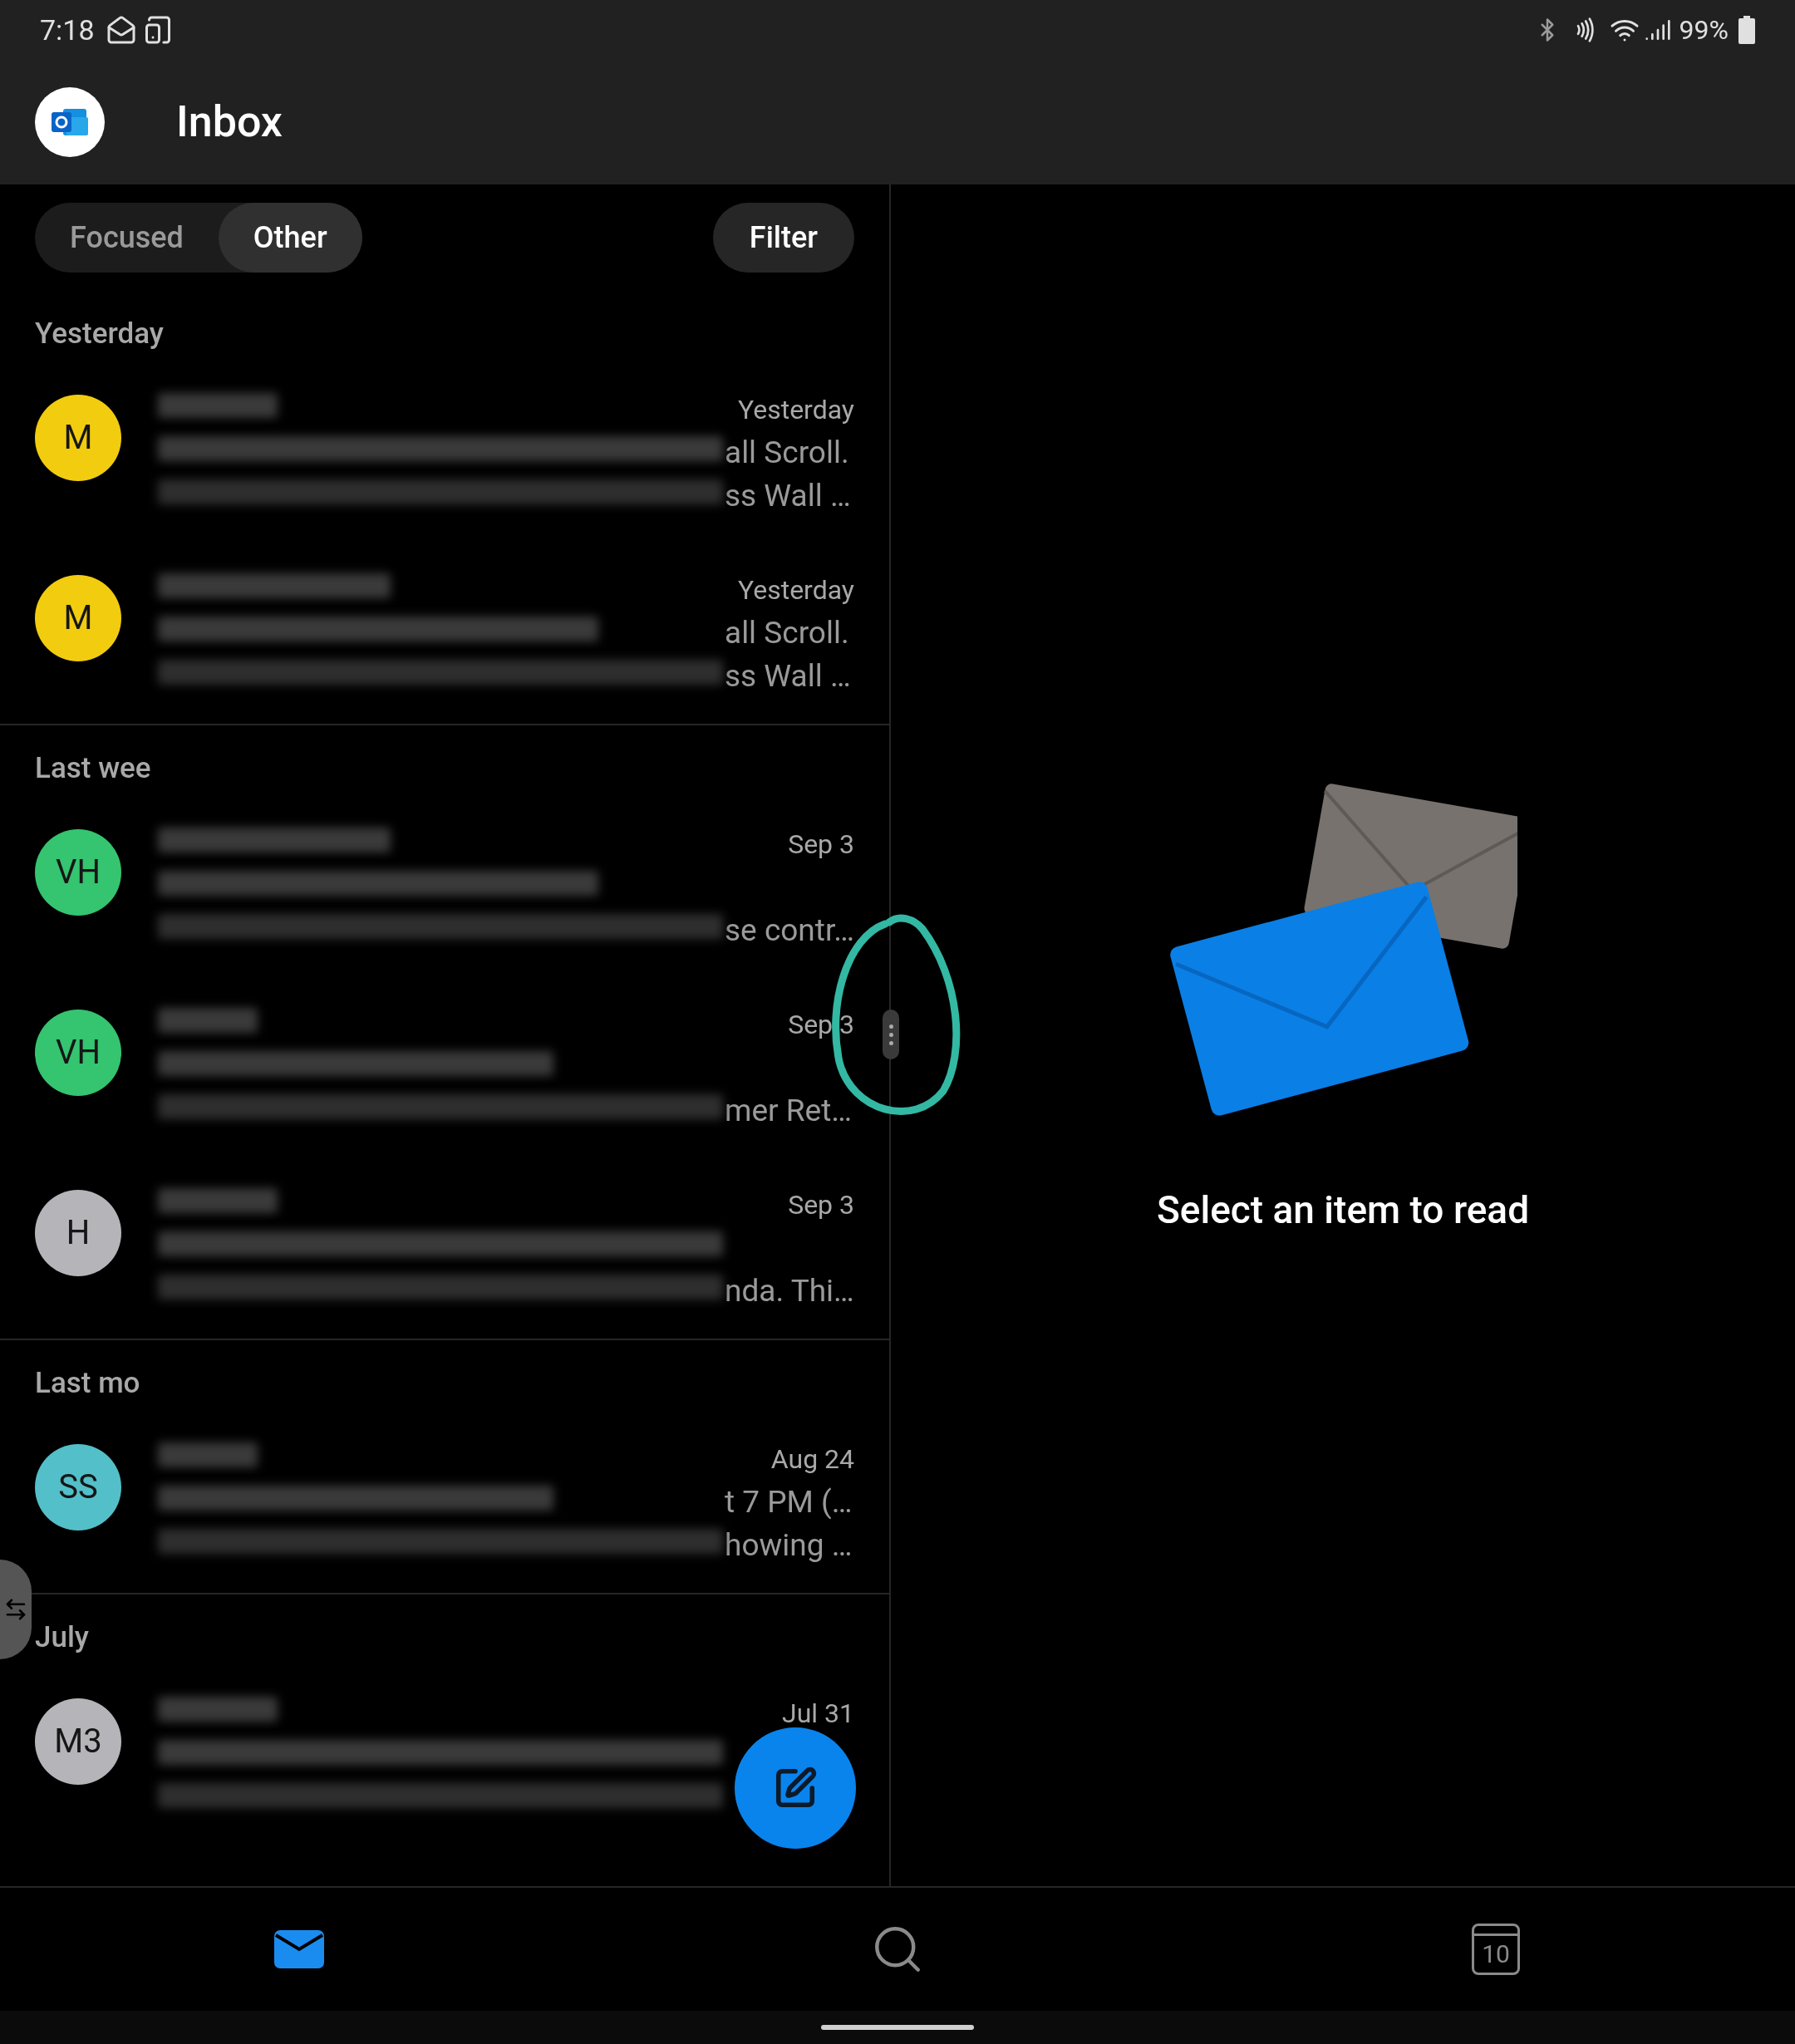  I want to click on pane-splitter-handle, so click(891, 1034).